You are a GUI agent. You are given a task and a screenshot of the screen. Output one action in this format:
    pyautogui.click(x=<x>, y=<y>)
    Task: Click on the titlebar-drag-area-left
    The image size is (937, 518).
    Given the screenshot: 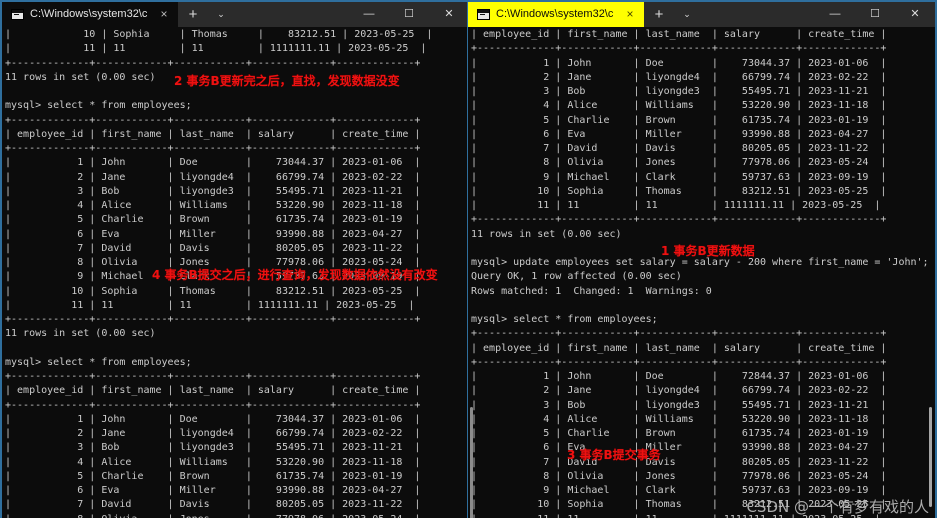 What is the action you would take?
    pyautogui.click(x=291, y=14)
    